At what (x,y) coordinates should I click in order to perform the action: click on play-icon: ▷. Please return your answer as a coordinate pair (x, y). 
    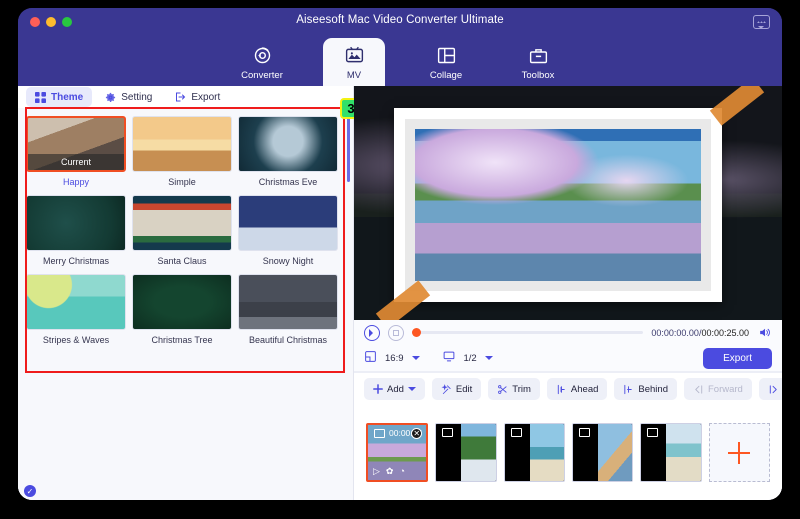
    Looking at the image, I should click on (376, 471).